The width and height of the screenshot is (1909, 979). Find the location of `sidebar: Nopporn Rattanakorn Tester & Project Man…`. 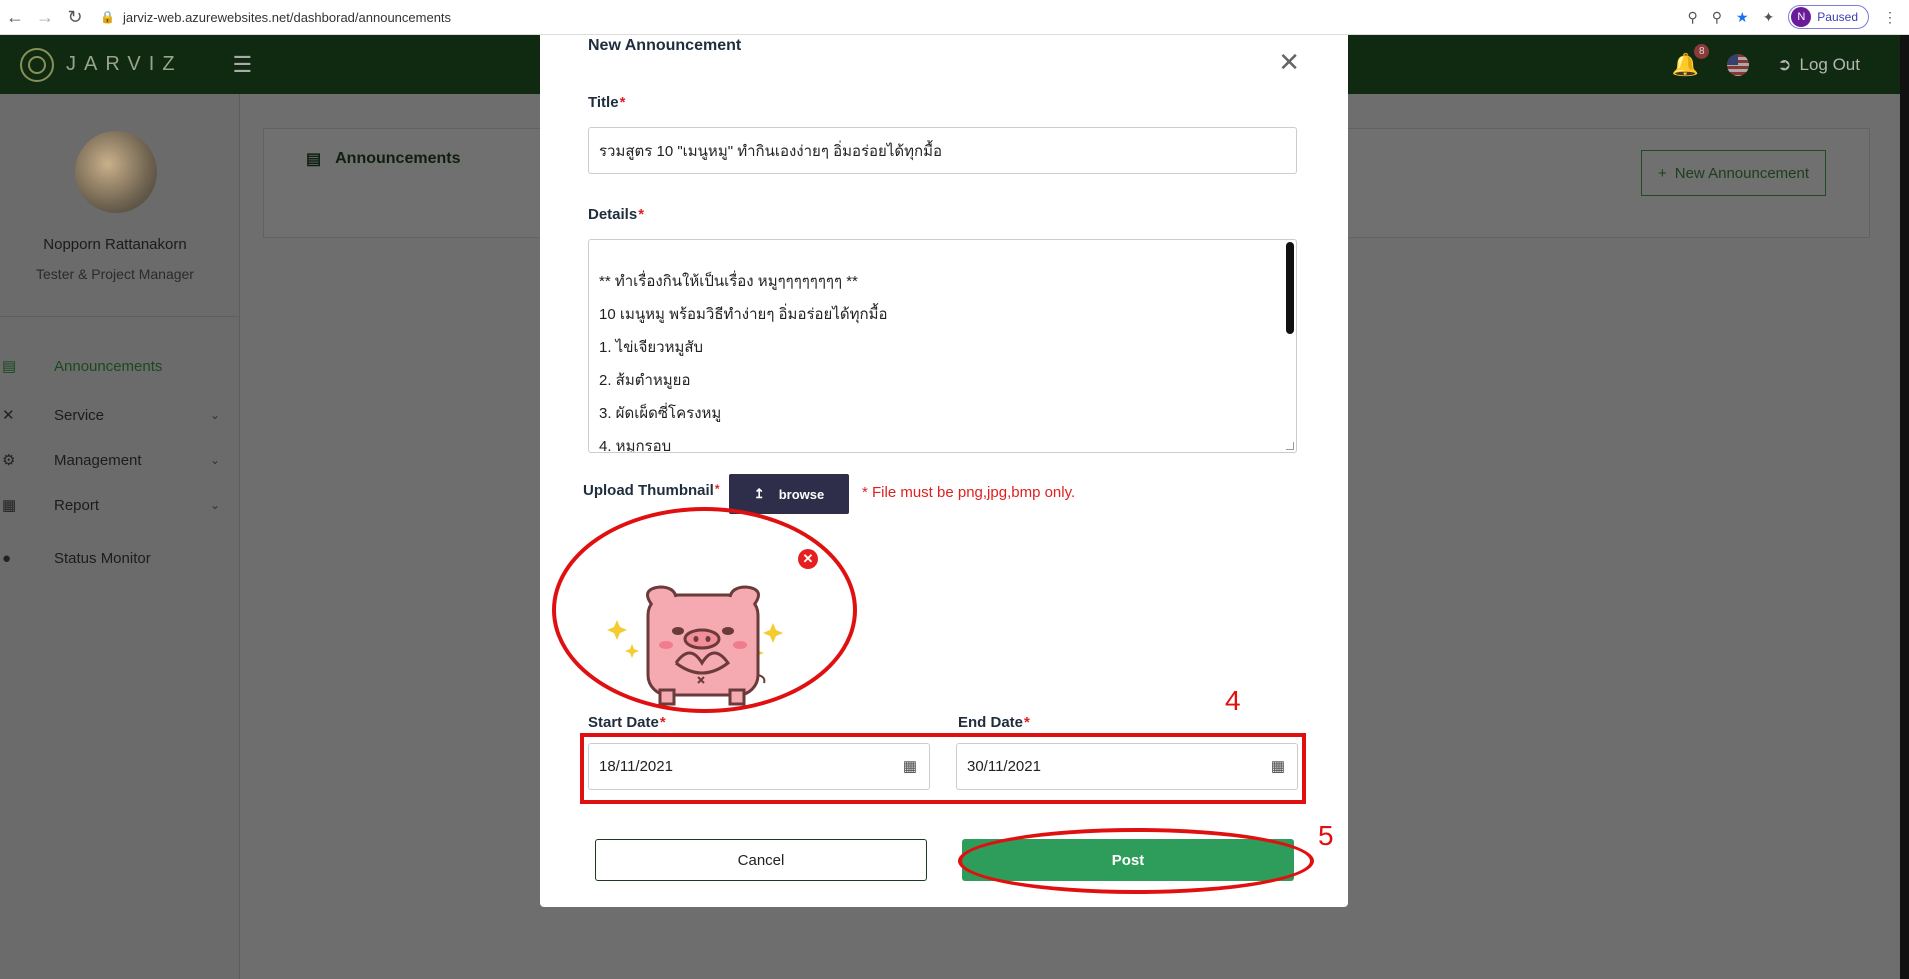

sidebar: Nopporn Rattanakorn Tester & Project Man… is located at coordinates (120, 536).